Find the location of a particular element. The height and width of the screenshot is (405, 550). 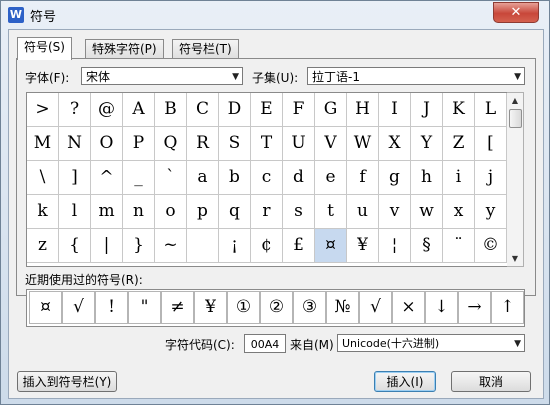

from-select: Unicode(十六进制) ▼ is located at coordinates (431, 343).